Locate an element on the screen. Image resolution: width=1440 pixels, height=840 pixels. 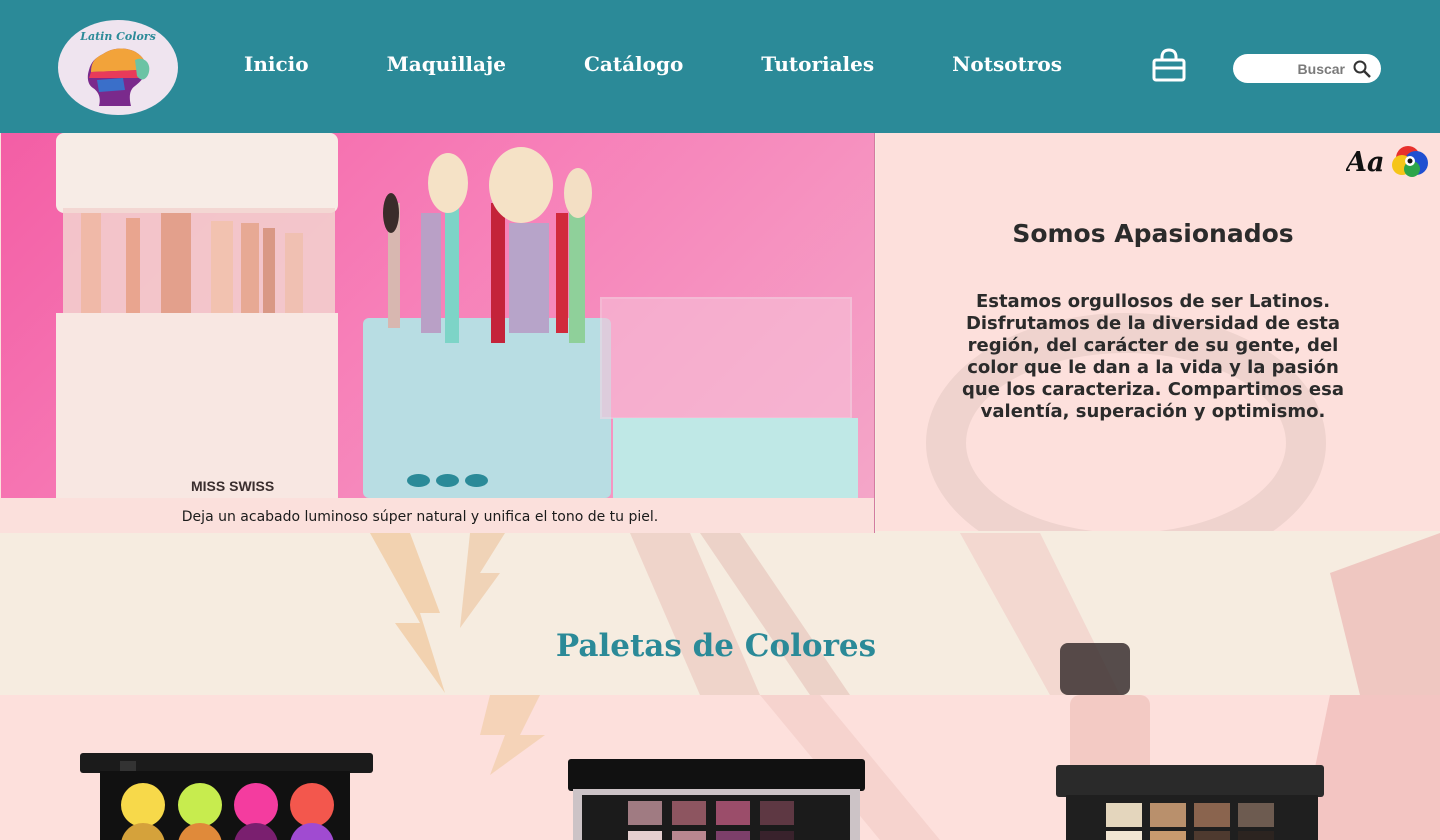
svg-text: Aa is located at coordinates (1365, 162).